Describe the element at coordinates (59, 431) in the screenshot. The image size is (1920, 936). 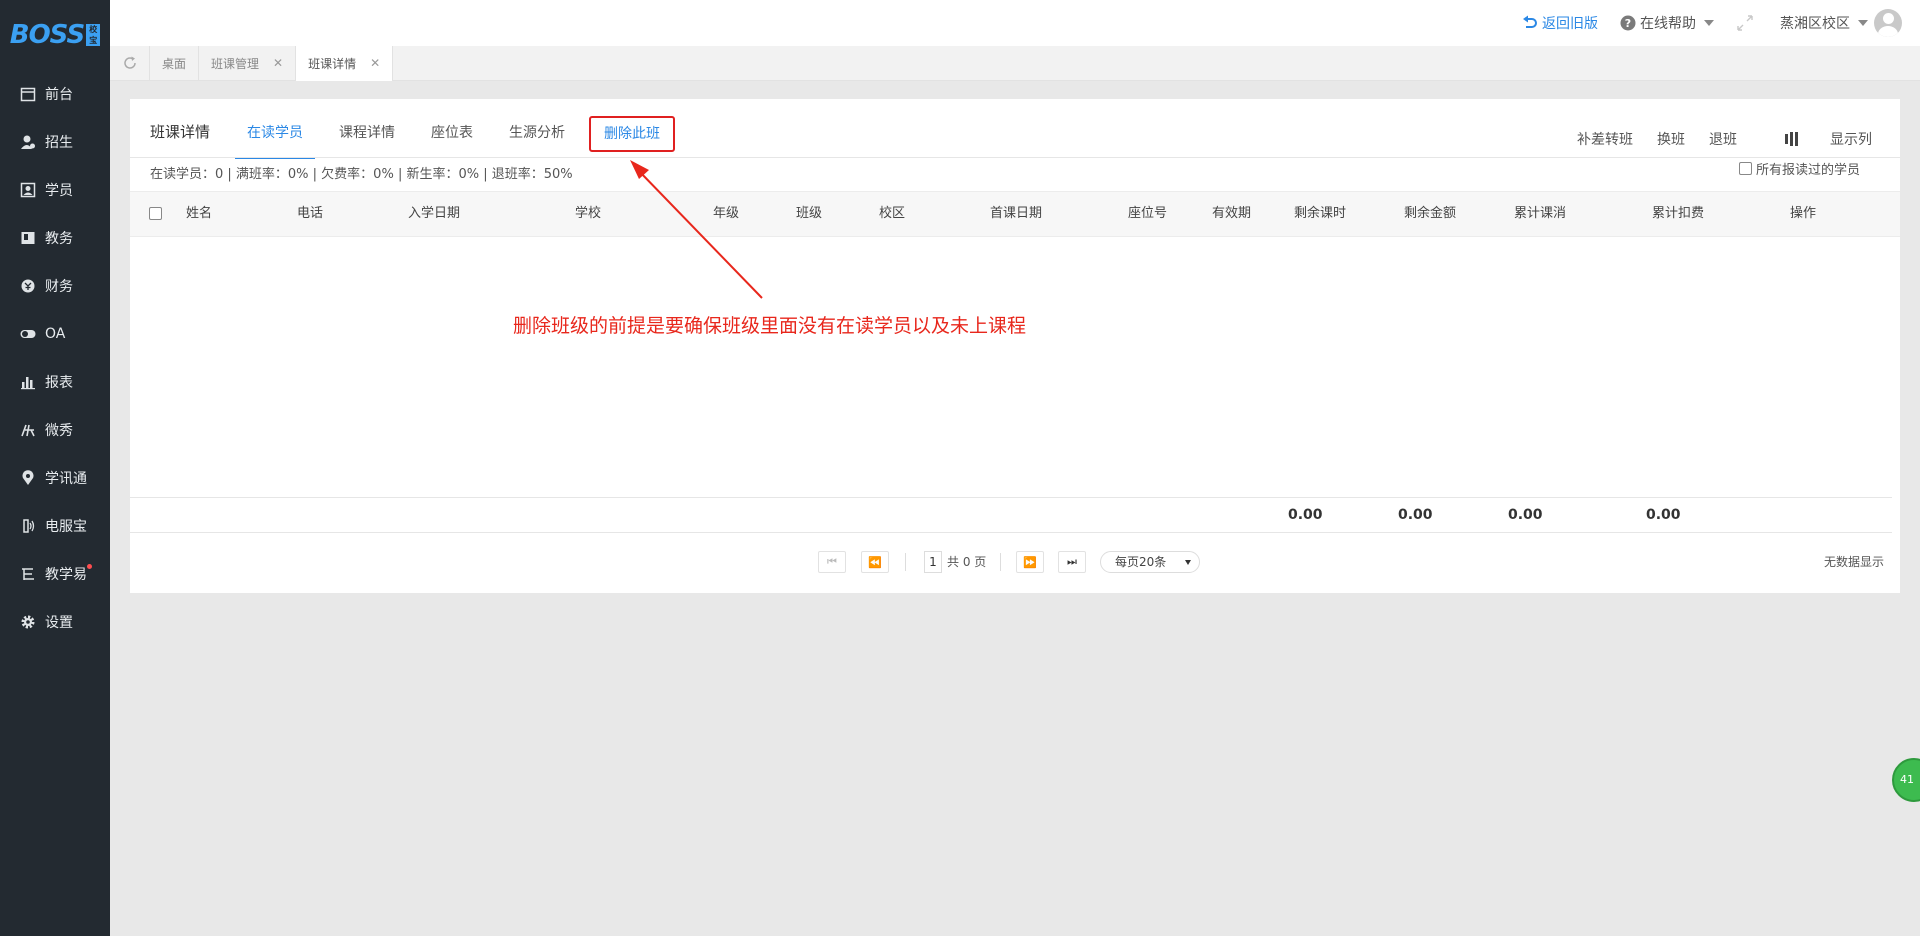
I see `sidebar-item-label: 微秀` at that location.